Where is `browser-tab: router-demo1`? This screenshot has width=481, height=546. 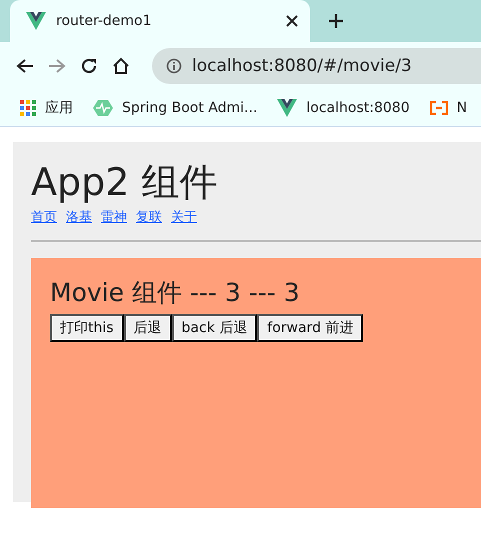 browser-tab: router-demo1 is located at coordinates (160, 21).